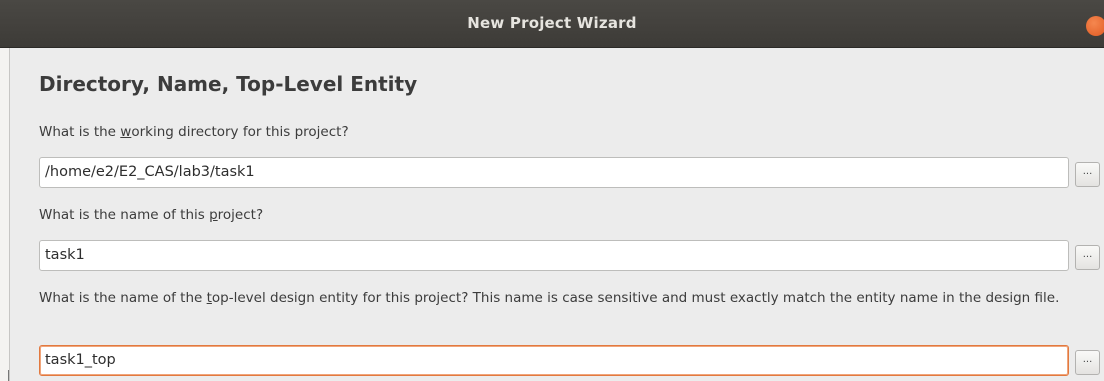  I want to click on directory-input-value: /home/e2/E2_CAS/lab3/task1, so click(150, 172).